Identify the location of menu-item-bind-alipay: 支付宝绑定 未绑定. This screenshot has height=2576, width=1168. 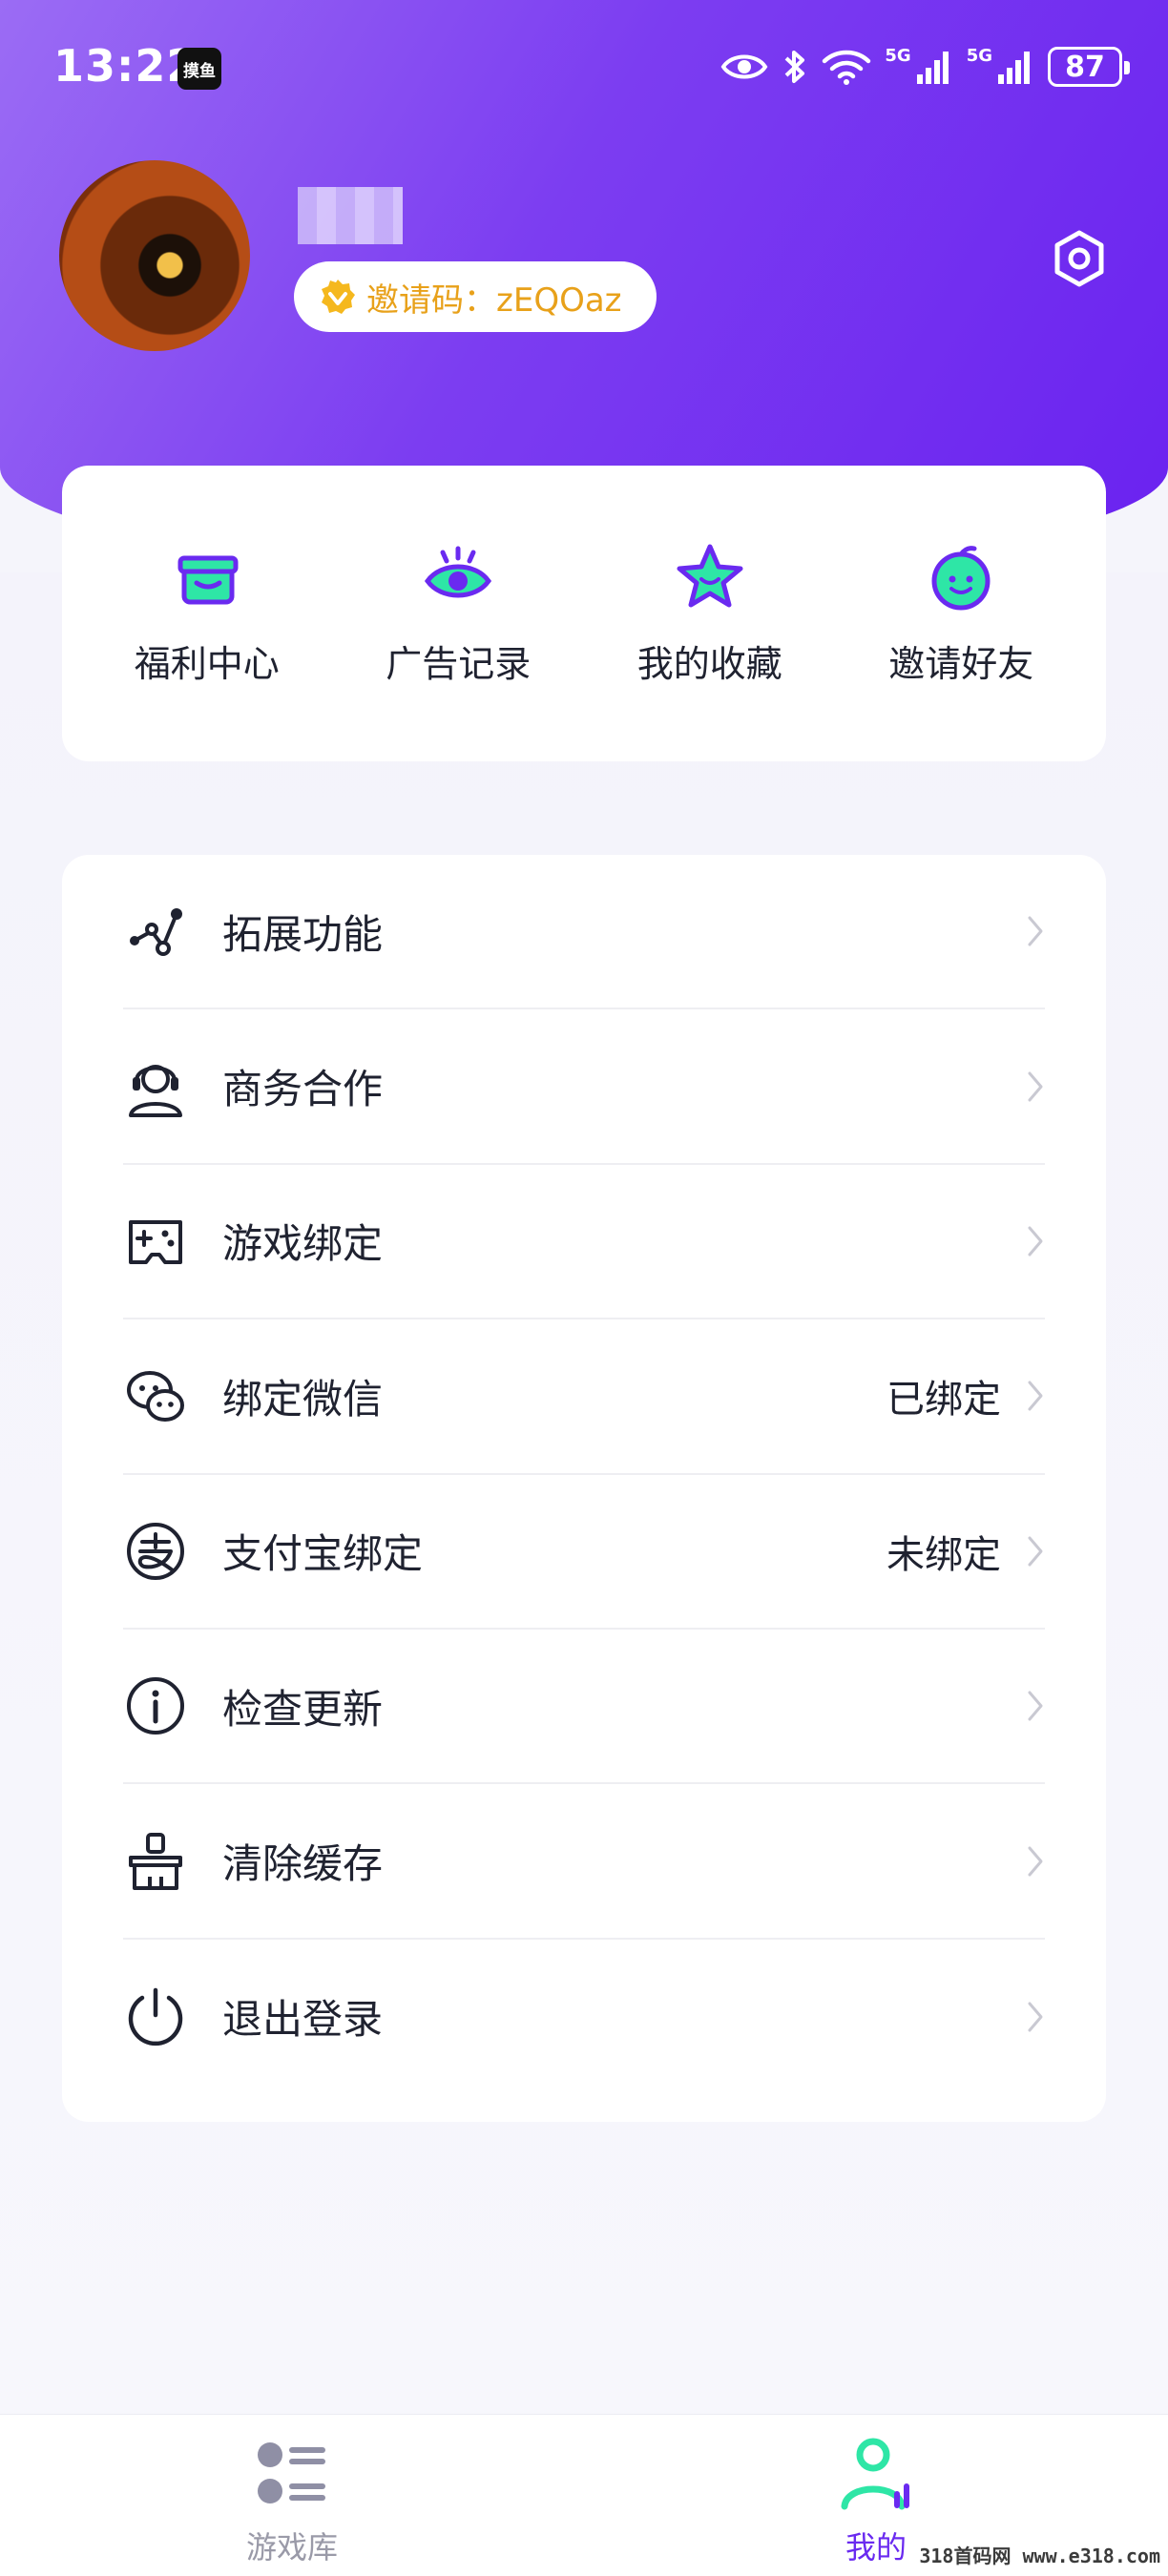
(584, 1552).